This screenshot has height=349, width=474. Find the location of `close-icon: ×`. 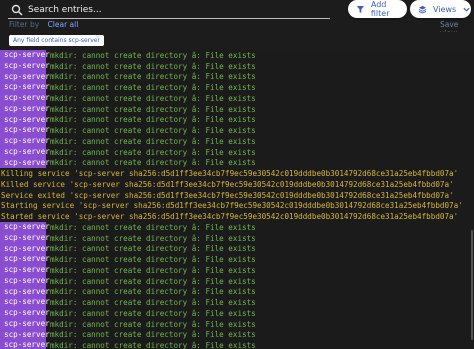

close-icon: × is located at coordinates (98, 38).